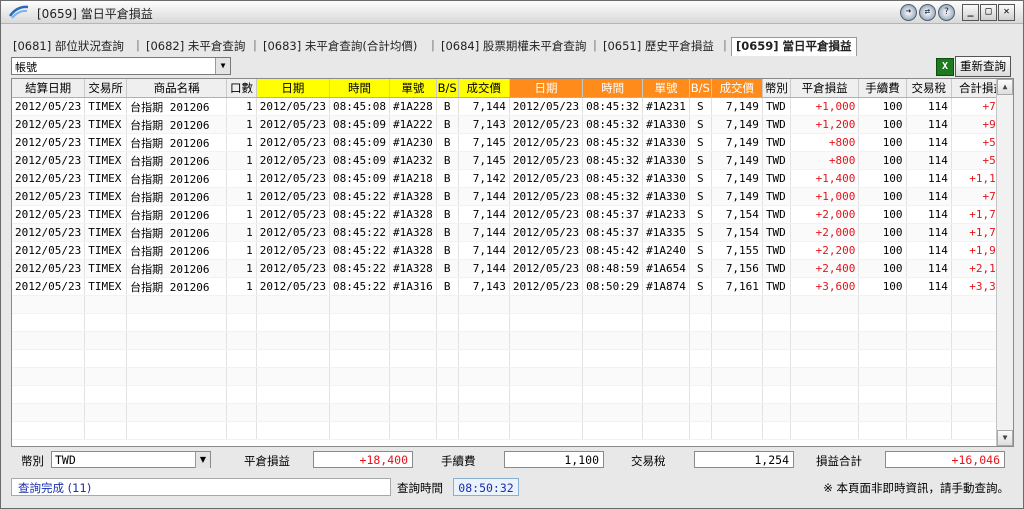 Image resolution: width=1024 pixels, height=509 pixels. Describe the element at coordinates (131, 459) in the screenshot. I see `currency-select: TWD ▼` at that location.